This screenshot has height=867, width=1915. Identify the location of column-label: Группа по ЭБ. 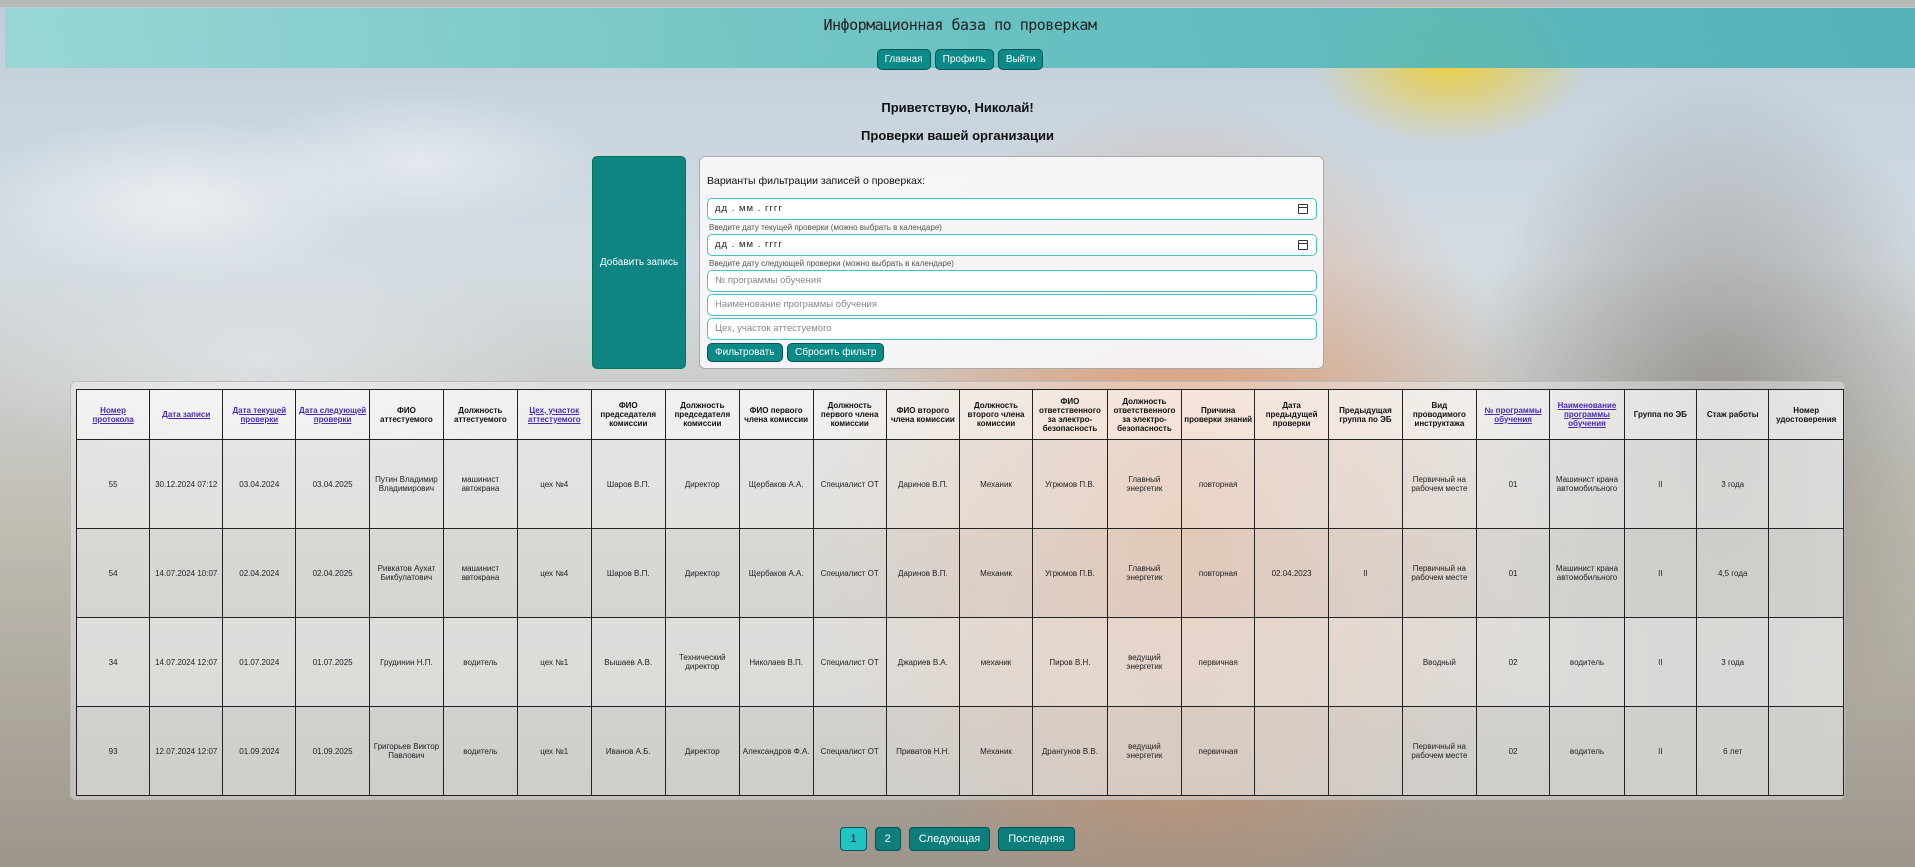
(1660, 414).